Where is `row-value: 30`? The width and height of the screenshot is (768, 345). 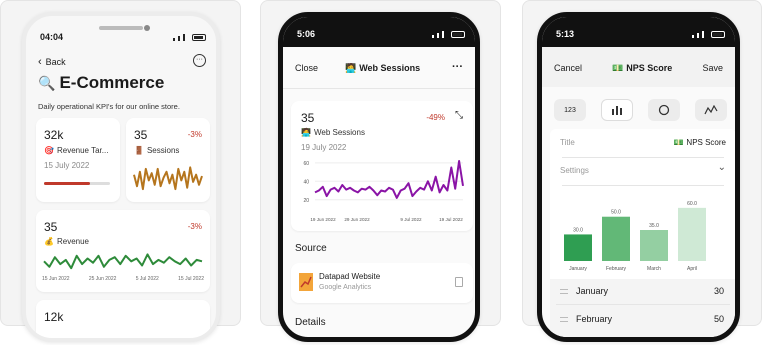 row-value: 30 is located at coordinates (719, 291).